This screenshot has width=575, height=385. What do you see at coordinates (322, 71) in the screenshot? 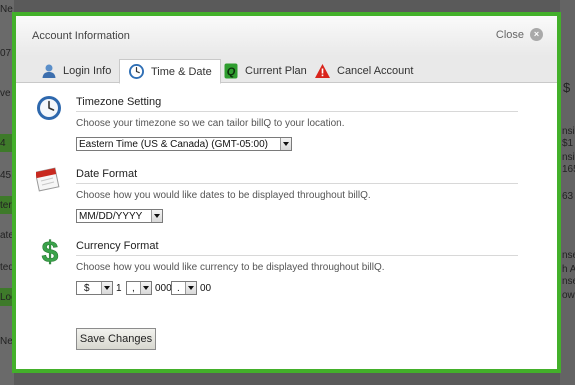
I see `warning-icon` at bounding box center [322, 71].